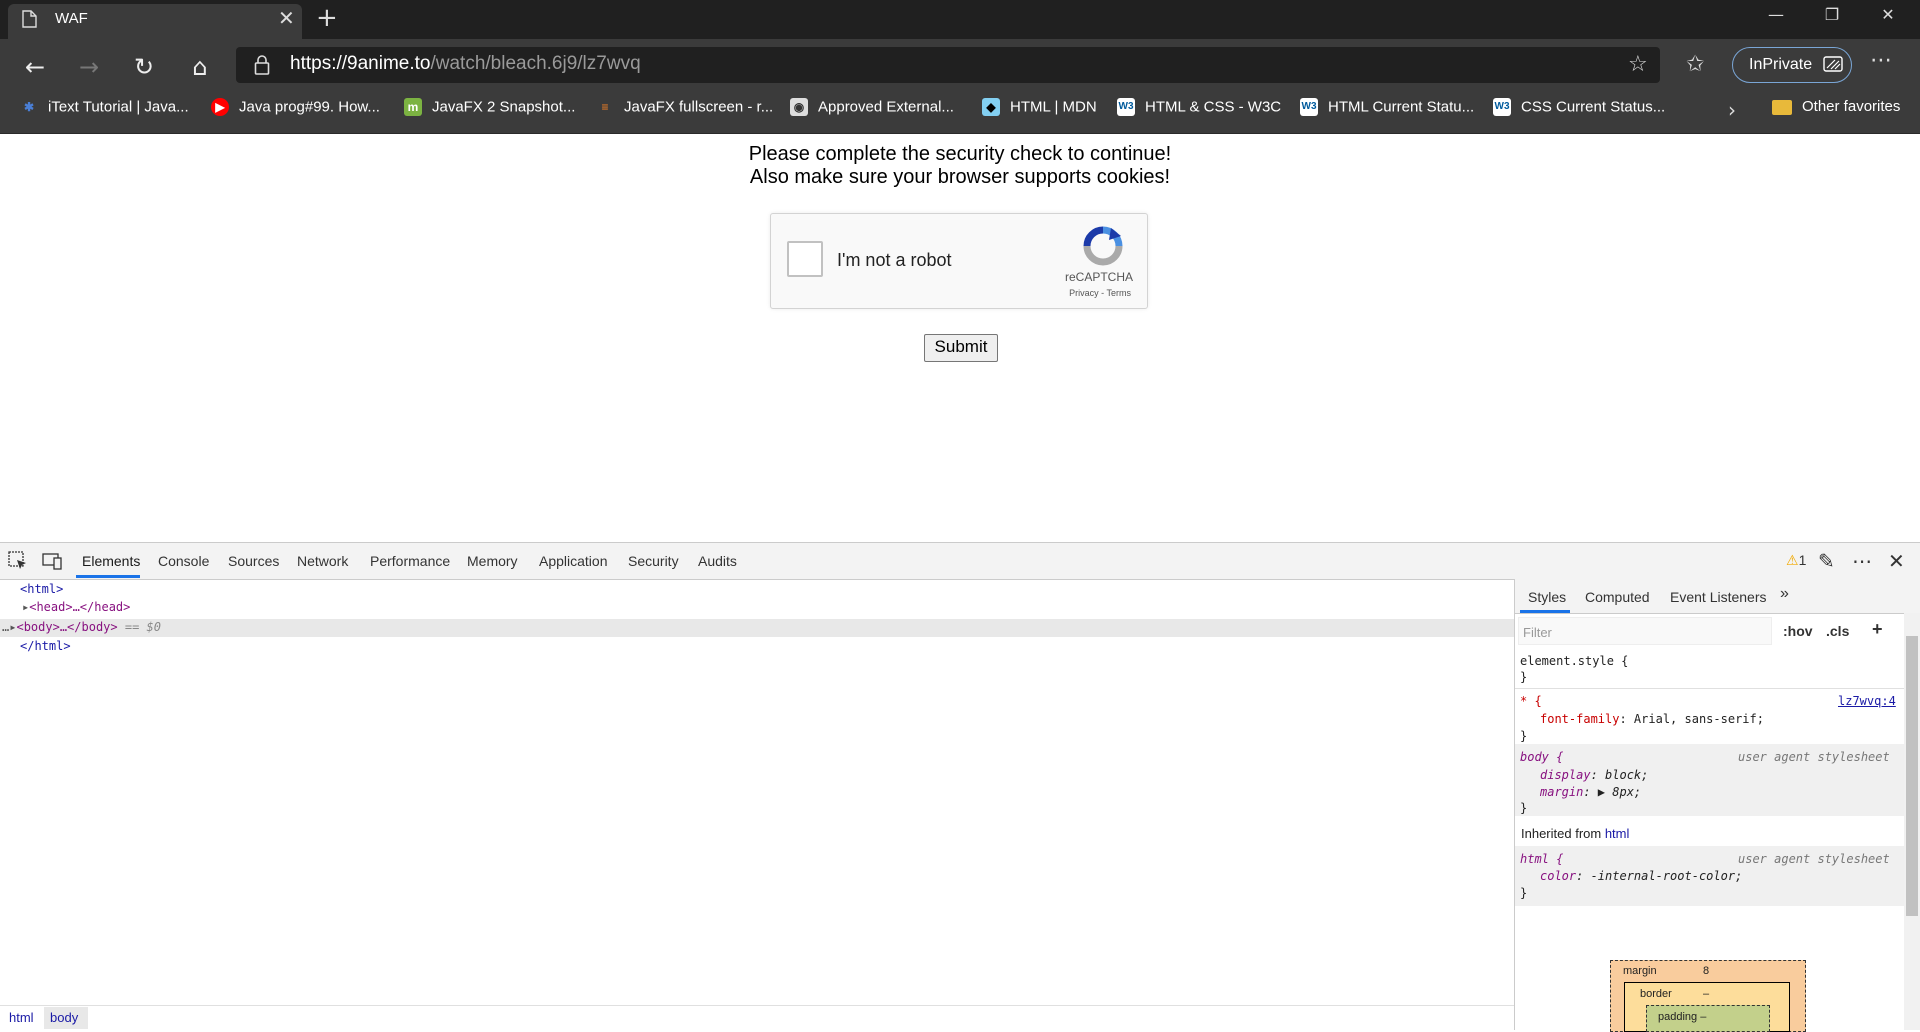  I want to click on devtools-toolbar, so click(960, 561).